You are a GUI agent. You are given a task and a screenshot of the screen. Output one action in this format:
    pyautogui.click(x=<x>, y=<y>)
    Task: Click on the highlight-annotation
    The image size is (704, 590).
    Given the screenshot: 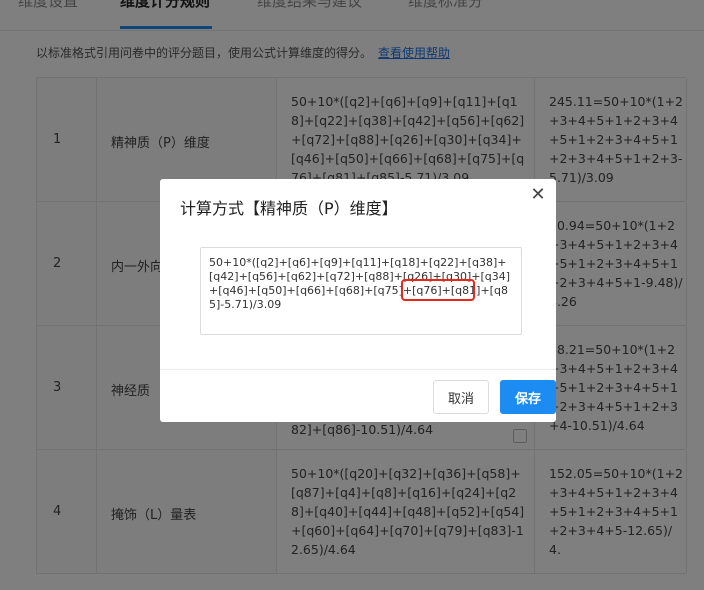 What is the action you would take?
    pyautogui.click(x=438, y=290)
    